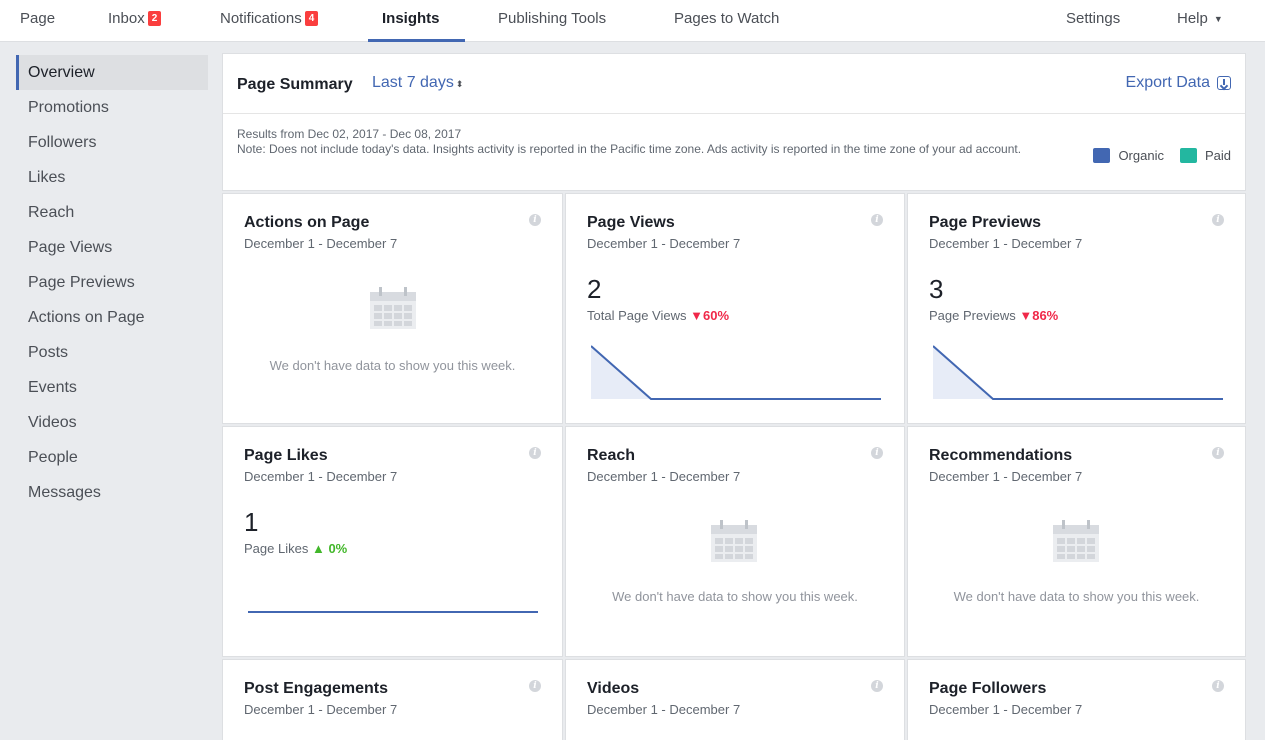  I want to click on sidebar-item-events: Events, so click(112, 387).